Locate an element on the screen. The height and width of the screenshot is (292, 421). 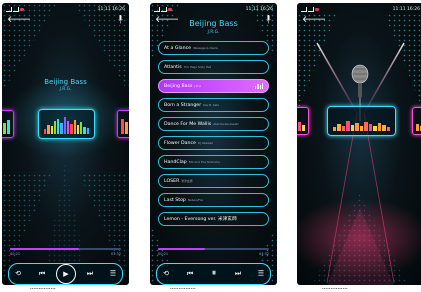
song-item-title: Lemon - Eversong ver. 米津玄師 is located at coordinates (200, 219).